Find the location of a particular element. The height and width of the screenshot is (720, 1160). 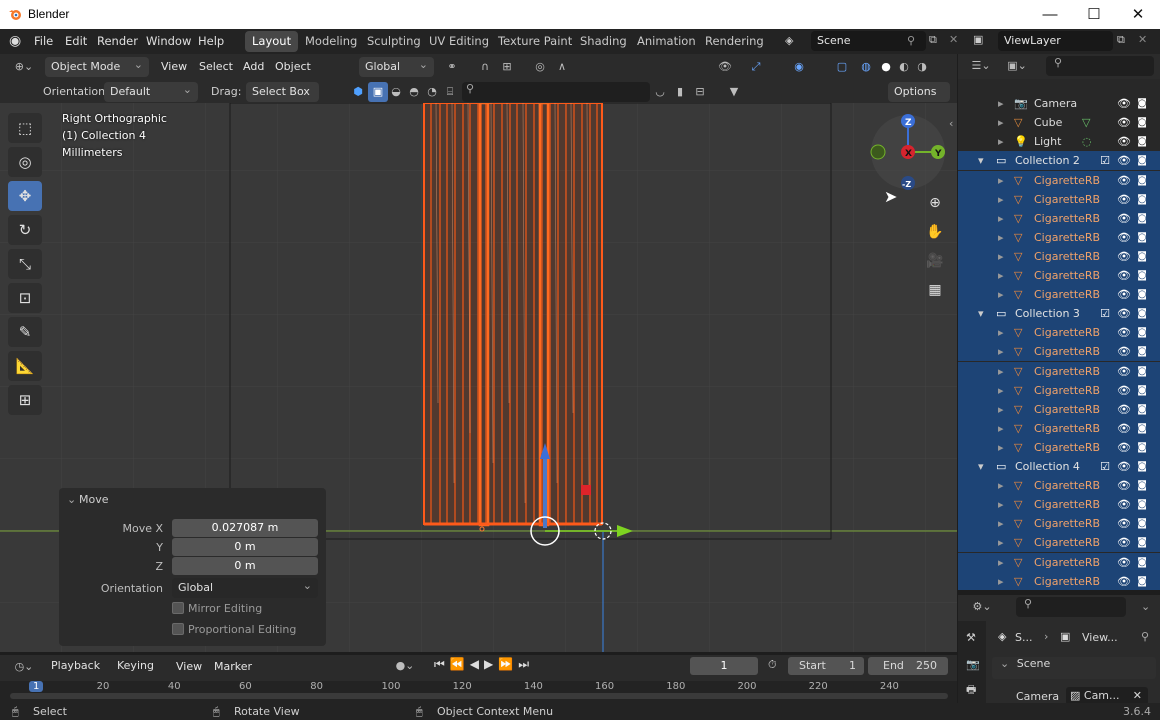

frame-ruler: 1 20 40 60 80 100 120 140 160 180 200 220 240 is located at coordinates (478, 692).